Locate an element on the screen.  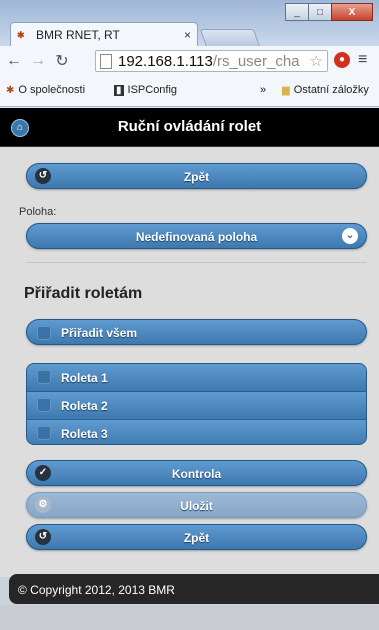
save-button-label: Uložit is located at coordinates (196, 506).